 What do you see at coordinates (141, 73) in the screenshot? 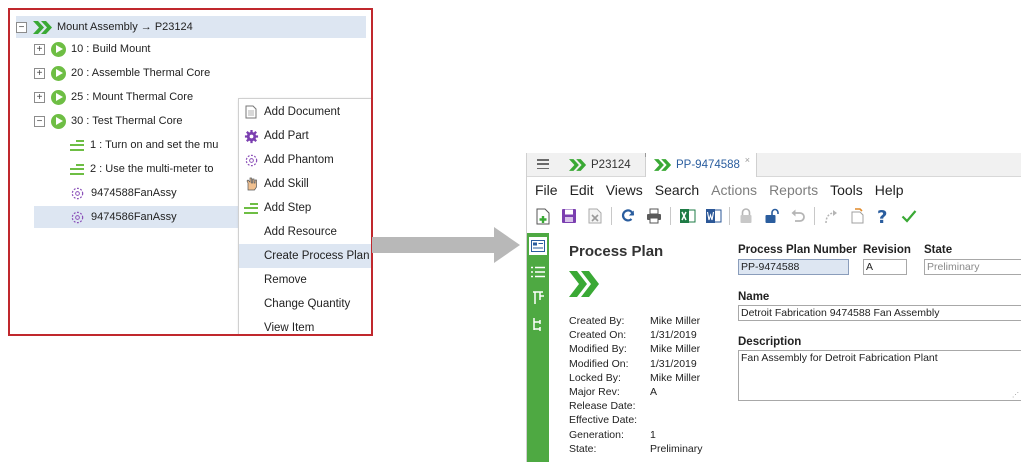
I see `operation-label: 20 : Assemble Thermal Core` at bounding box center [141, 73].